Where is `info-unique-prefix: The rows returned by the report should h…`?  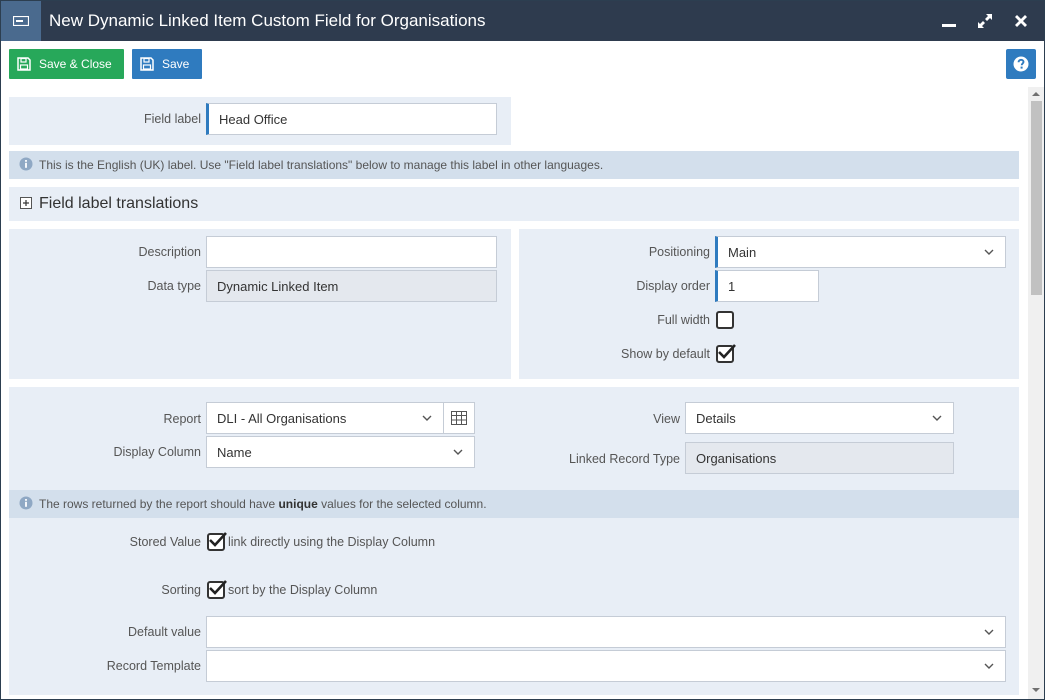
info-unique-prefix: The rows returned by the report should h… is located at coordinates (159, 504).